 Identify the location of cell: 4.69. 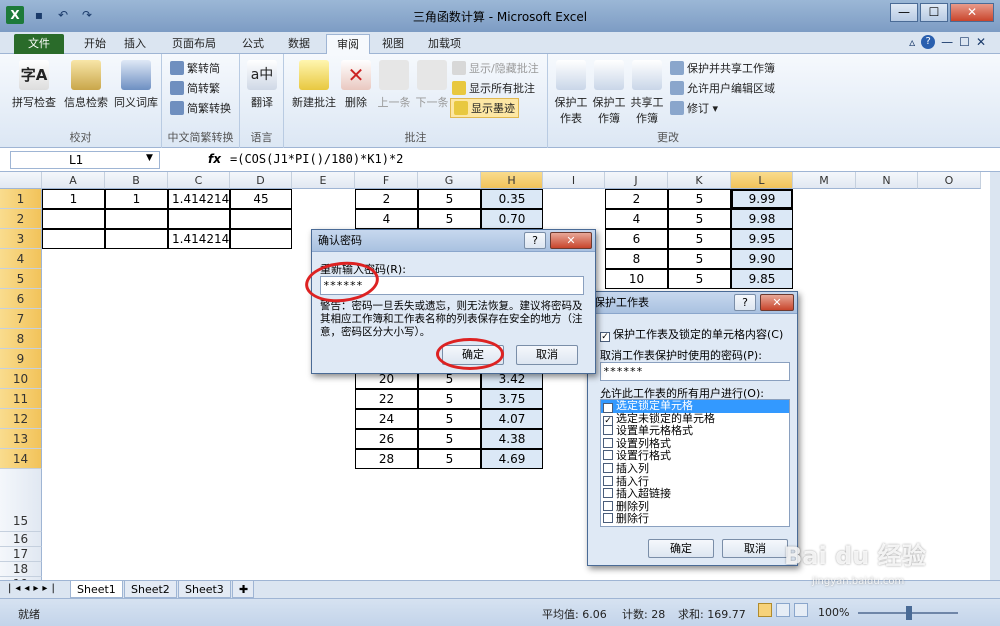
(512, 459).